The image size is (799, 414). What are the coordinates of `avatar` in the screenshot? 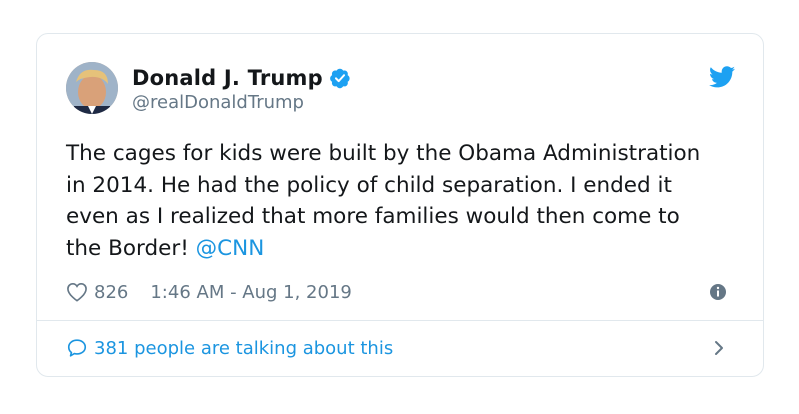 It's located at (92, 88).